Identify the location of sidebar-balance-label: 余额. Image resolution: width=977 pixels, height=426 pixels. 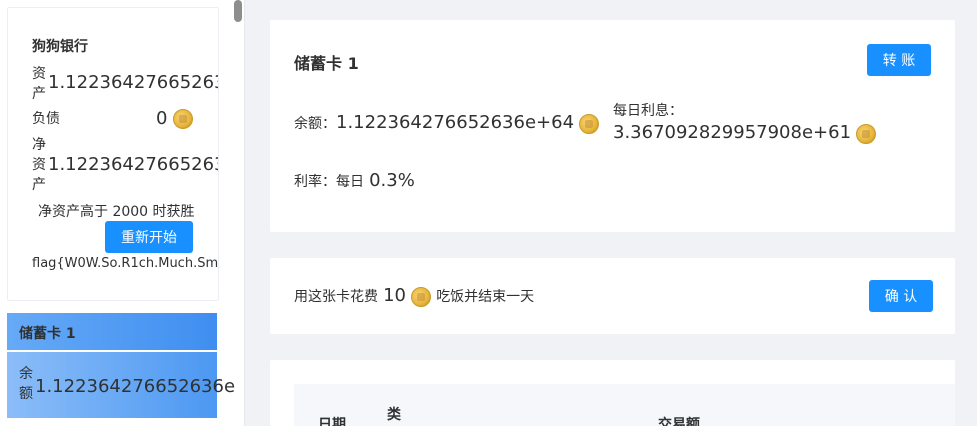
(26, 384).